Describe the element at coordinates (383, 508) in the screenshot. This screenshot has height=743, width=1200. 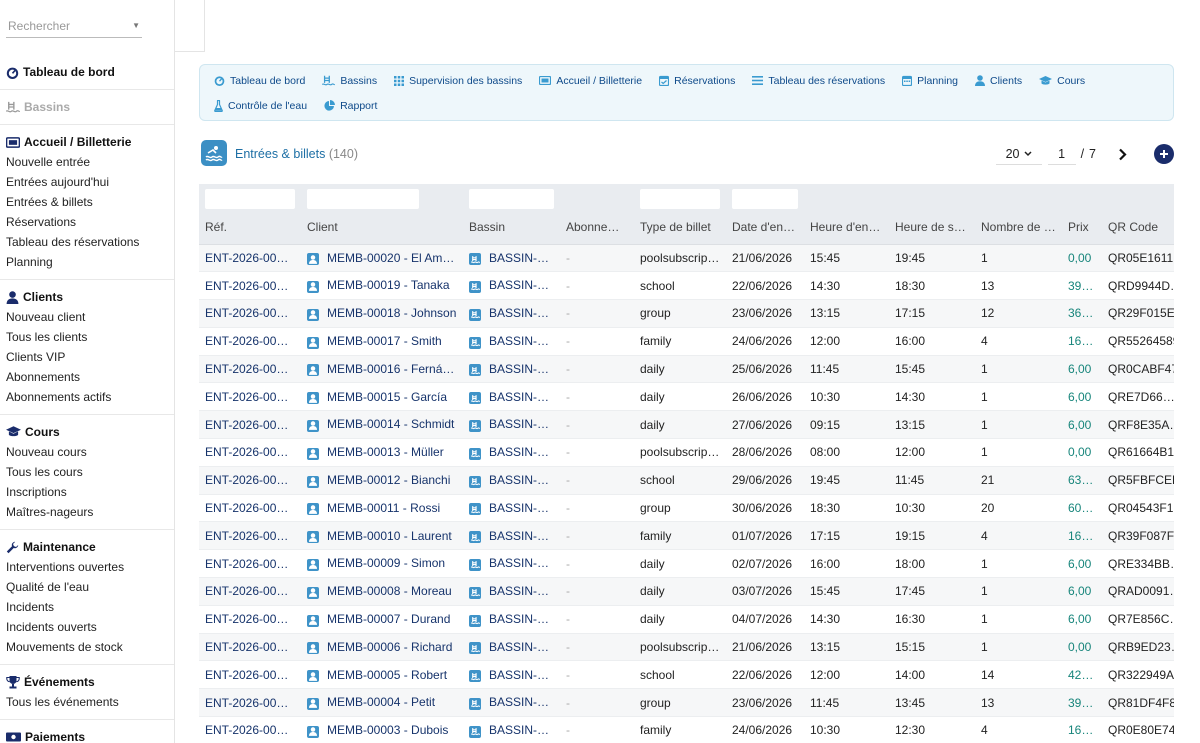
I see `cell-link-text: MEMB-00011 - Rossi` at that location.